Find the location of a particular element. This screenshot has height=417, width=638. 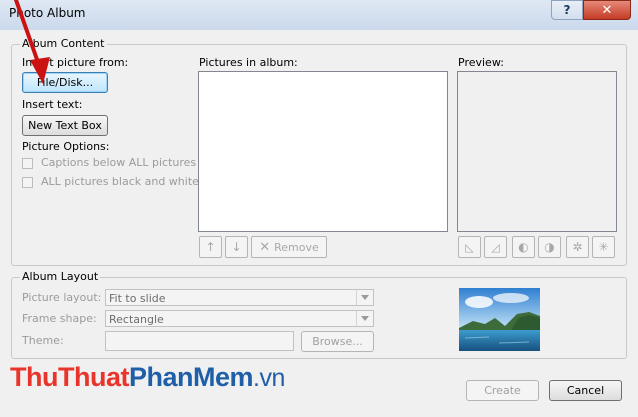

annotation-arrow-icon is located at coordinates (32, 42).